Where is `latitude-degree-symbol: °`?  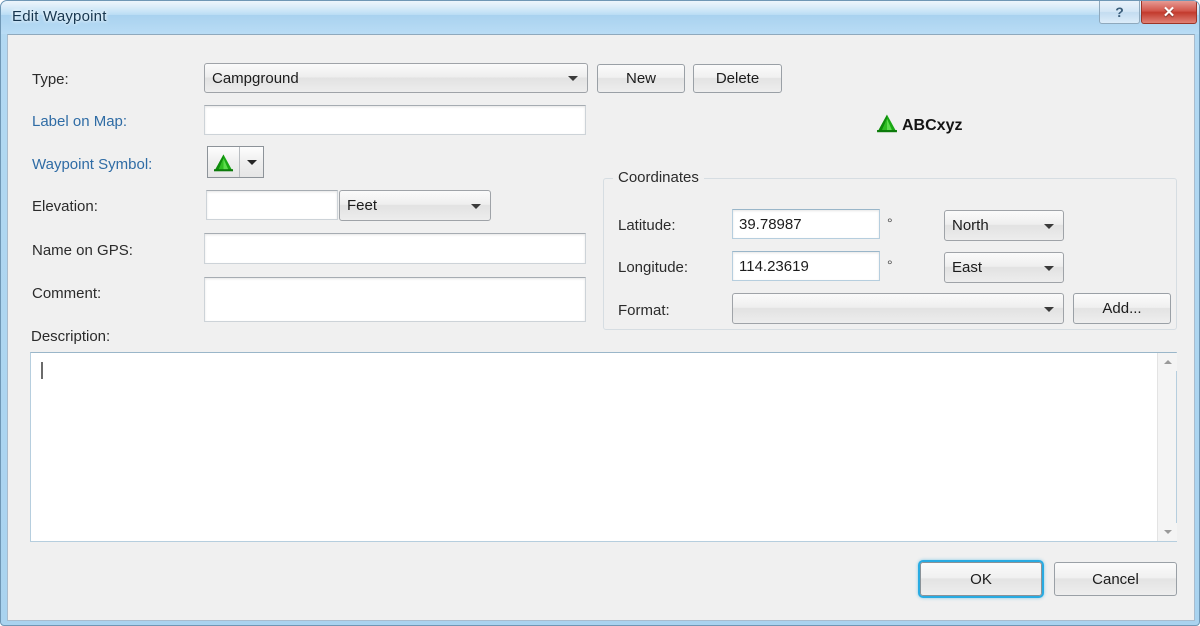
latitude-degree-symbol: ° is located at coordinates (890, 223).